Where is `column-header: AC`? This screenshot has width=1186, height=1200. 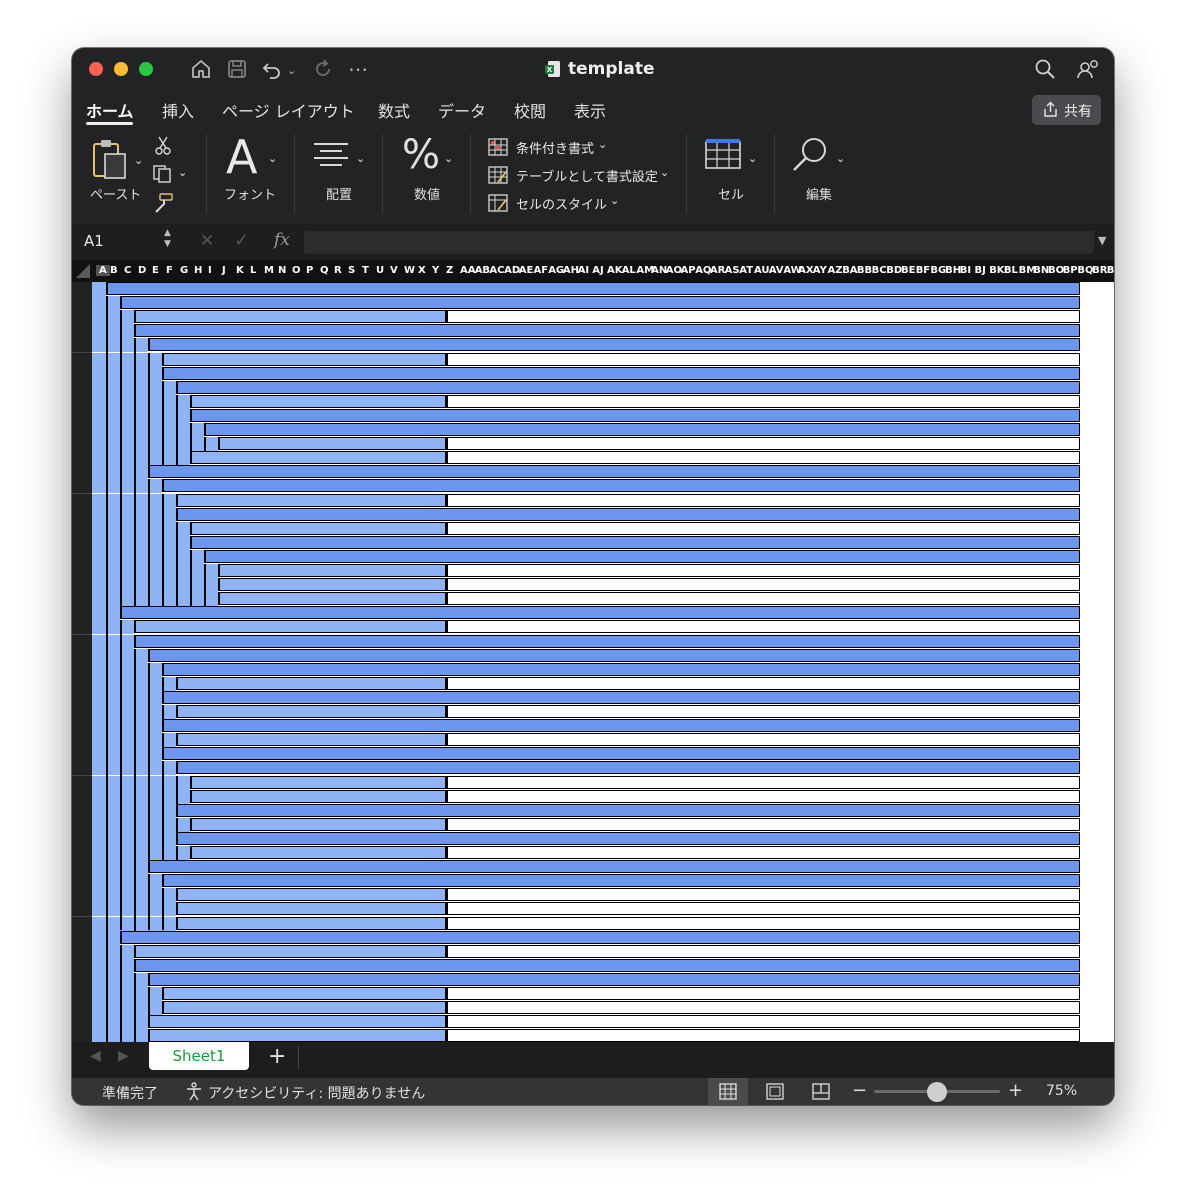
column-header: AC is located at coordinates (496, 270).